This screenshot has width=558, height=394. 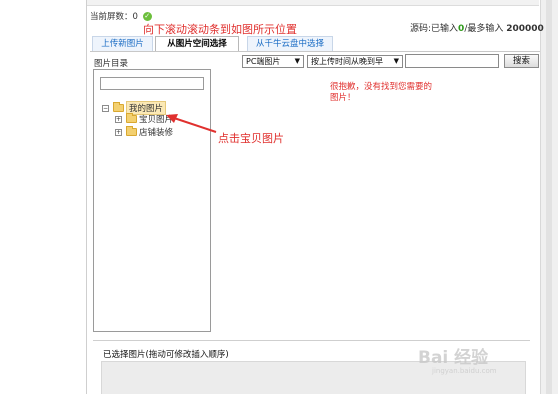 What do you see at coordinates (452, 61) in the screenshot?
I see `image-search-input` at bounding box center [452, 61].